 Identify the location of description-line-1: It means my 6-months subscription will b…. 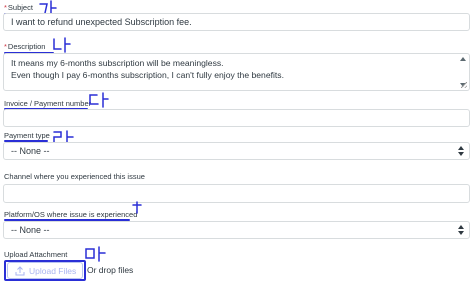
(117, 63).